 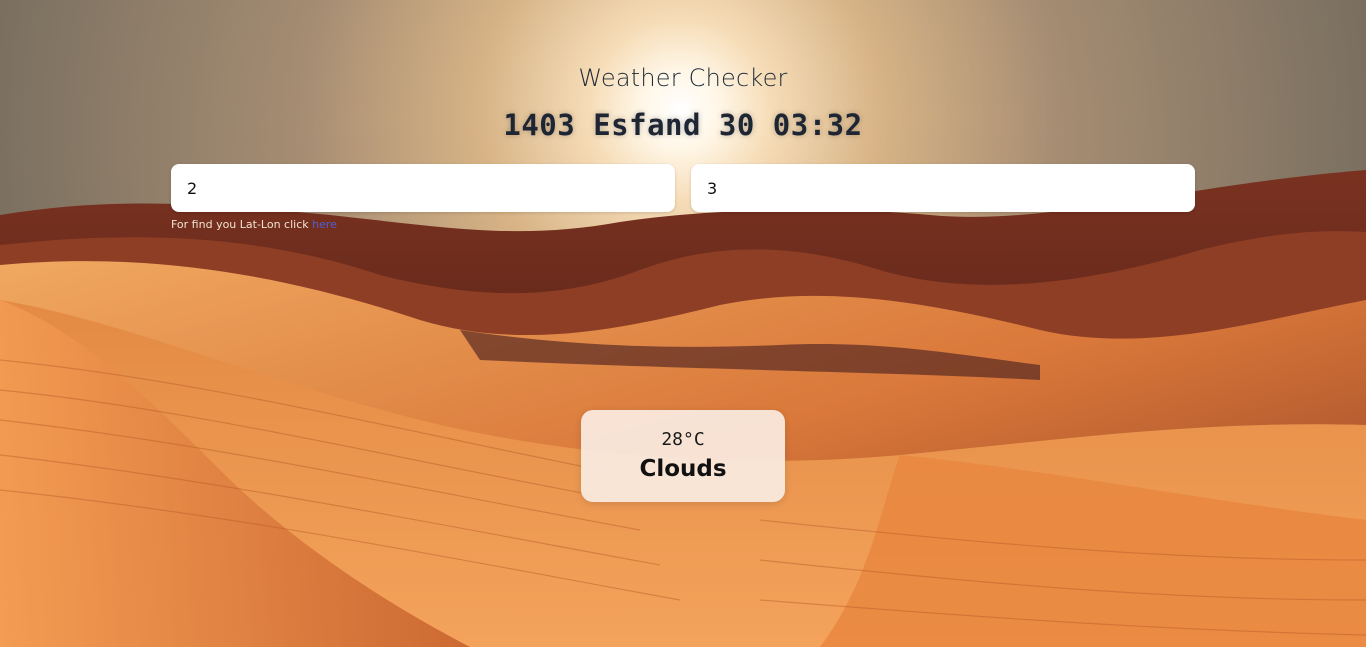 I want to click on weather-result-card: 28°C Clouds, so click(x=683, y=456).